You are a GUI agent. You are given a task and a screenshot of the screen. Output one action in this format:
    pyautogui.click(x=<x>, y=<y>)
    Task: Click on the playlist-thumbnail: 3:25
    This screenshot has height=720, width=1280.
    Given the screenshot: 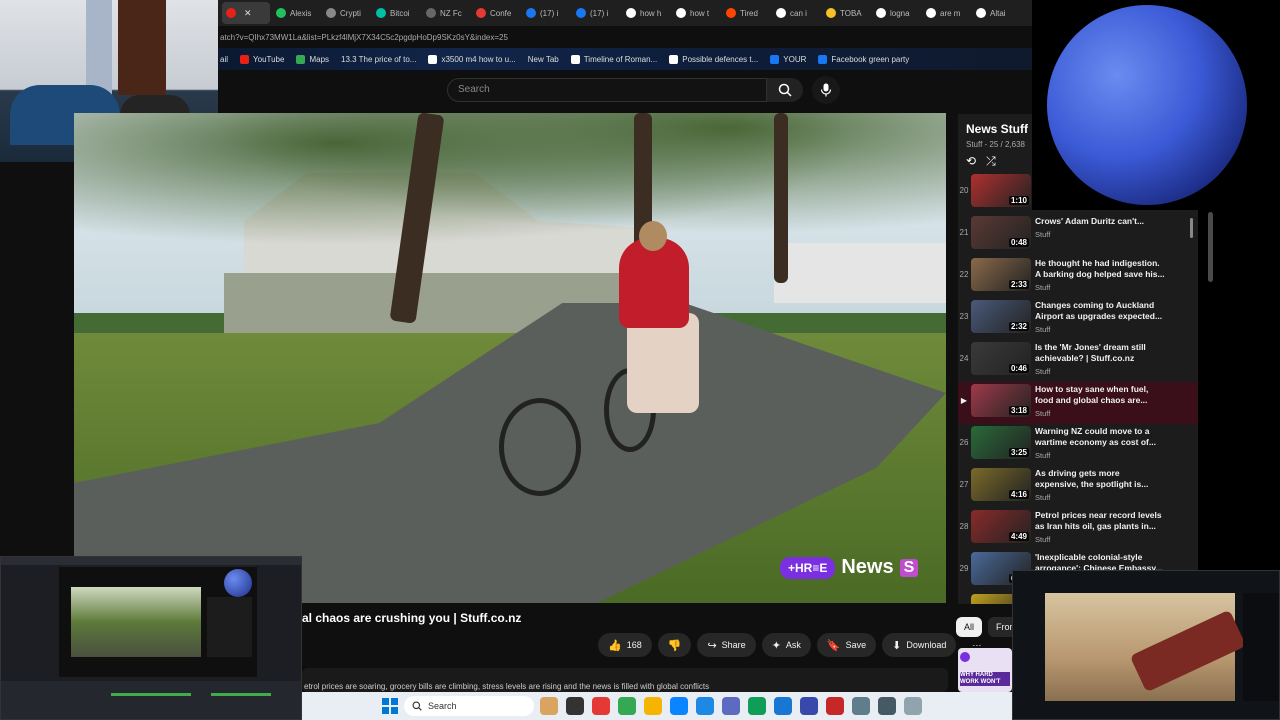 What is the action you would take?
    pyautogui.click(x=1001, y=442)
    